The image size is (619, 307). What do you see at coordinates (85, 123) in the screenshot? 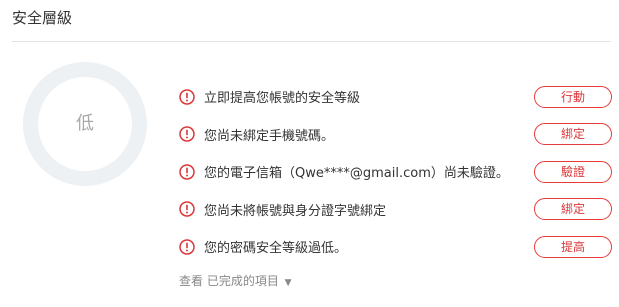
I see `security-level-label: 低` at bounding box center [85, 123].